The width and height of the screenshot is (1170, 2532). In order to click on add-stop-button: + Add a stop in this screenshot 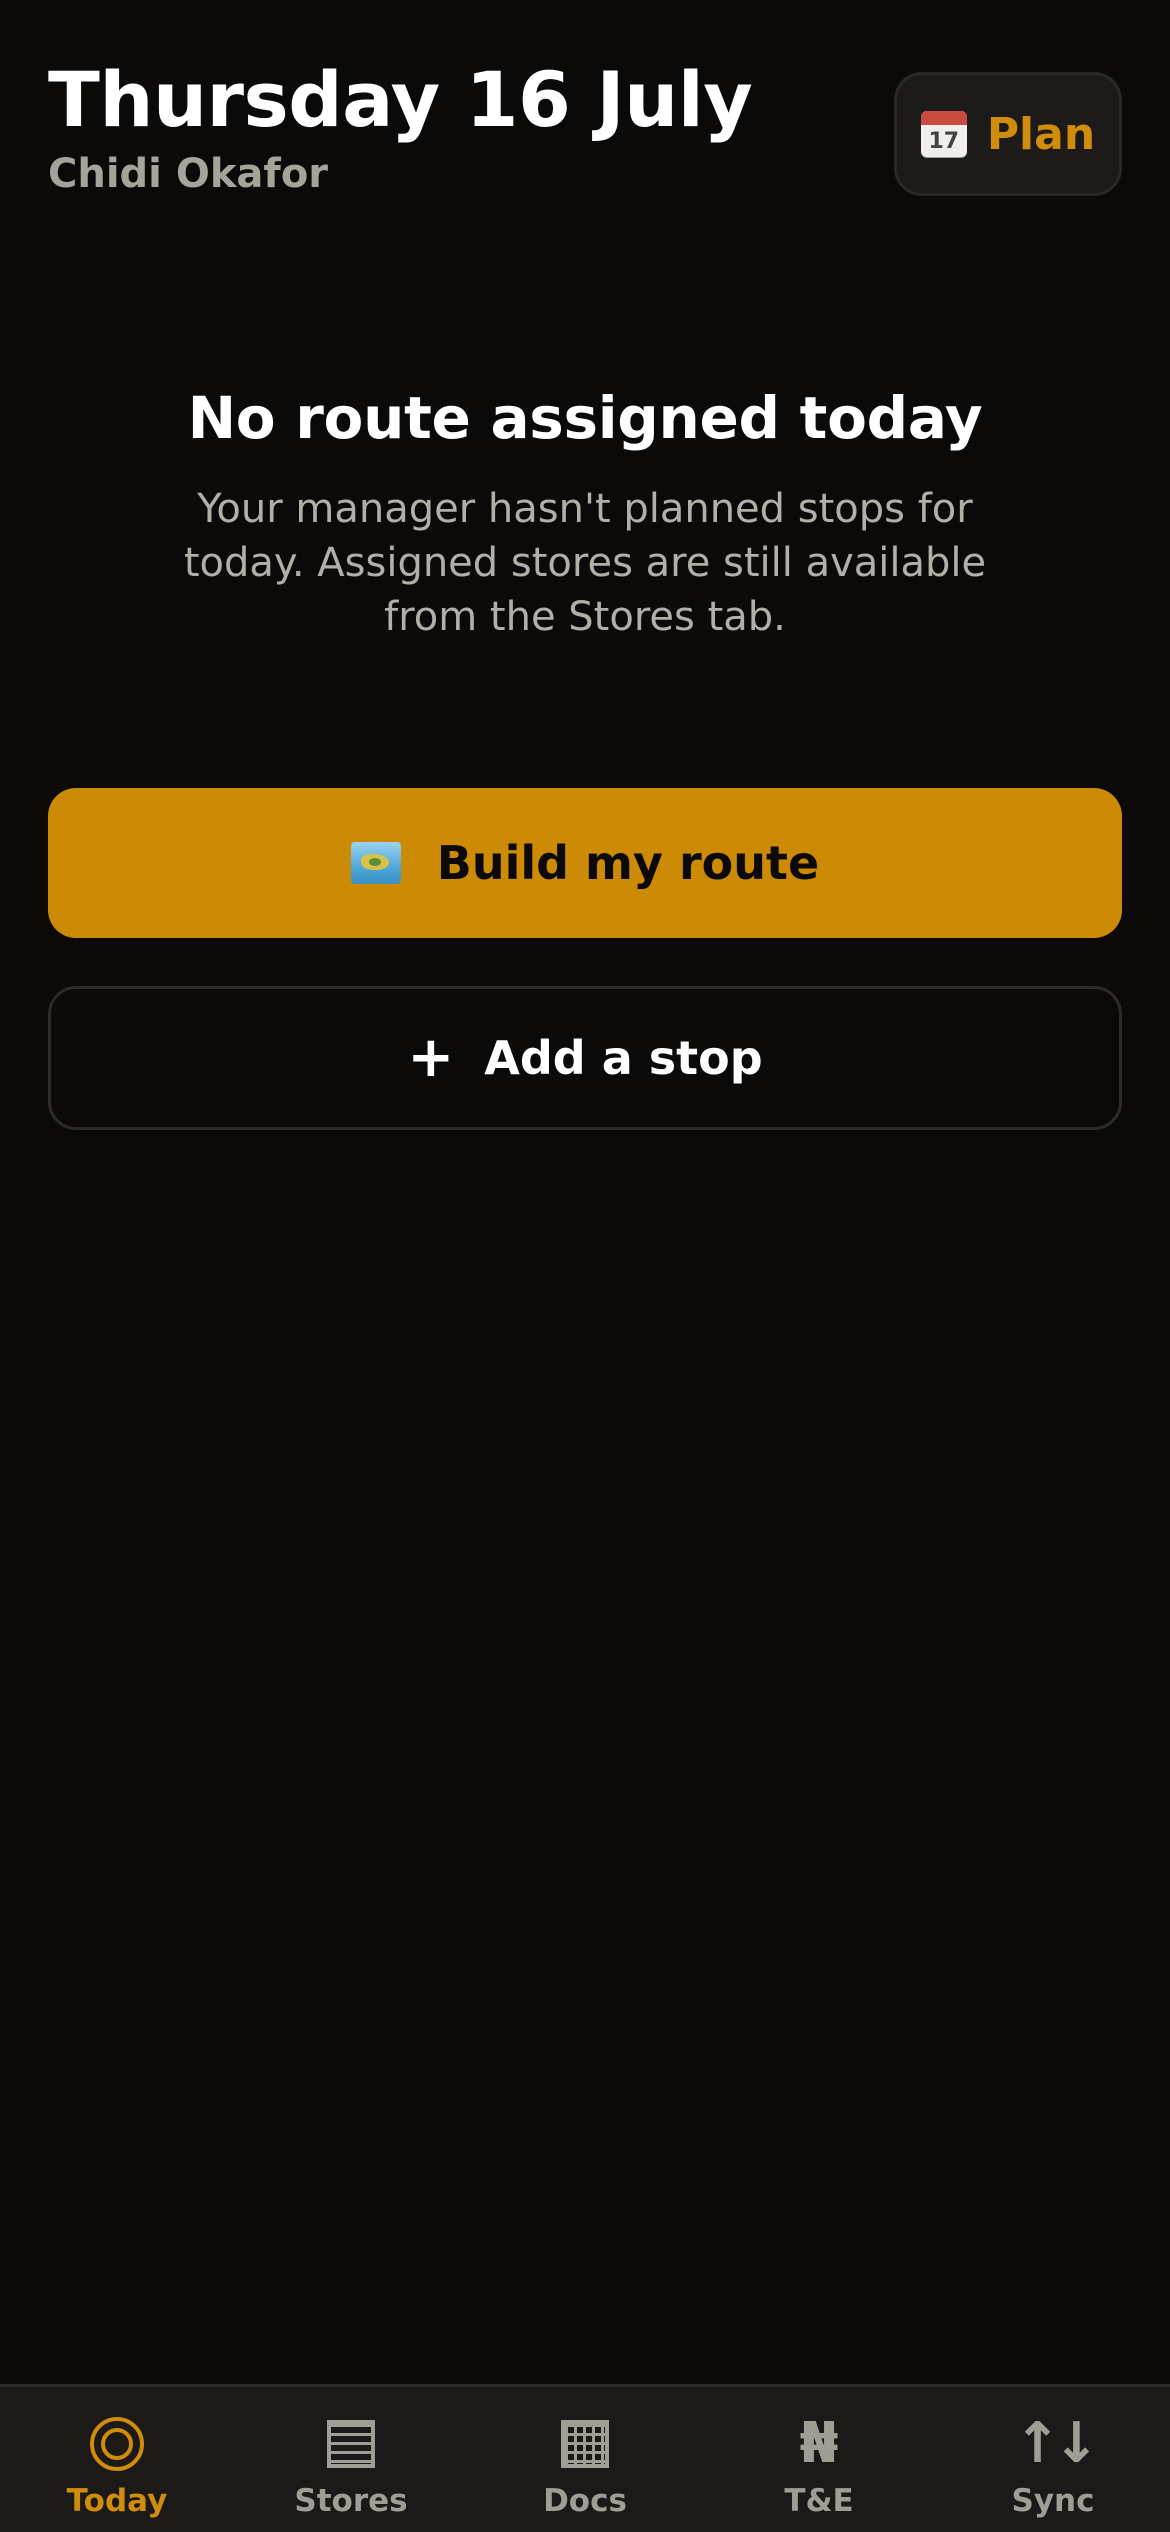, I will do `click(585, 1058)`.